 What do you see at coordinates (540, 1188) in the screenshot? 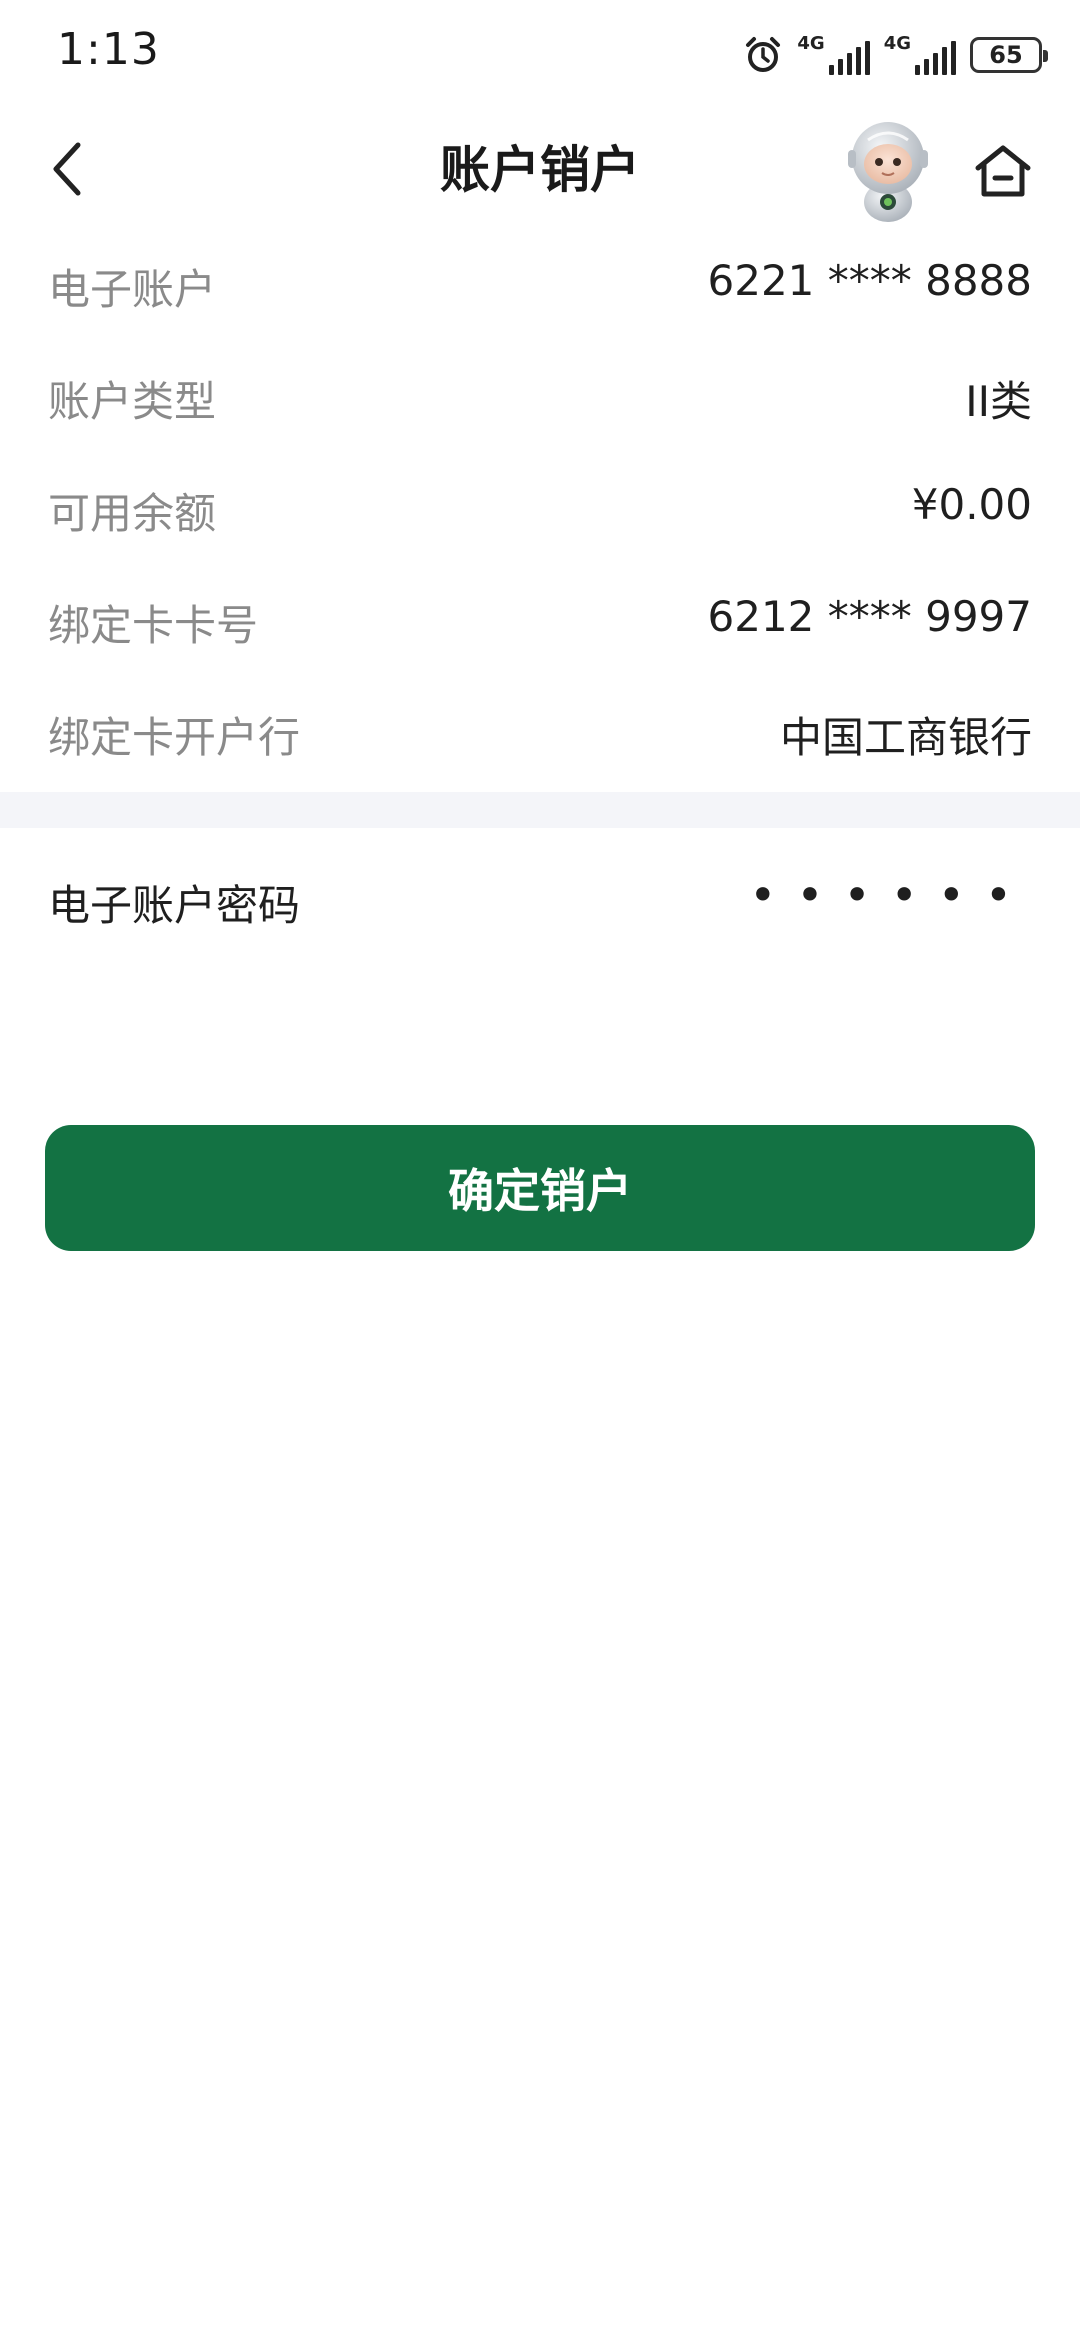
I see `confirm-close-account-button: 确定销户` at bounding box center [540, 1188].